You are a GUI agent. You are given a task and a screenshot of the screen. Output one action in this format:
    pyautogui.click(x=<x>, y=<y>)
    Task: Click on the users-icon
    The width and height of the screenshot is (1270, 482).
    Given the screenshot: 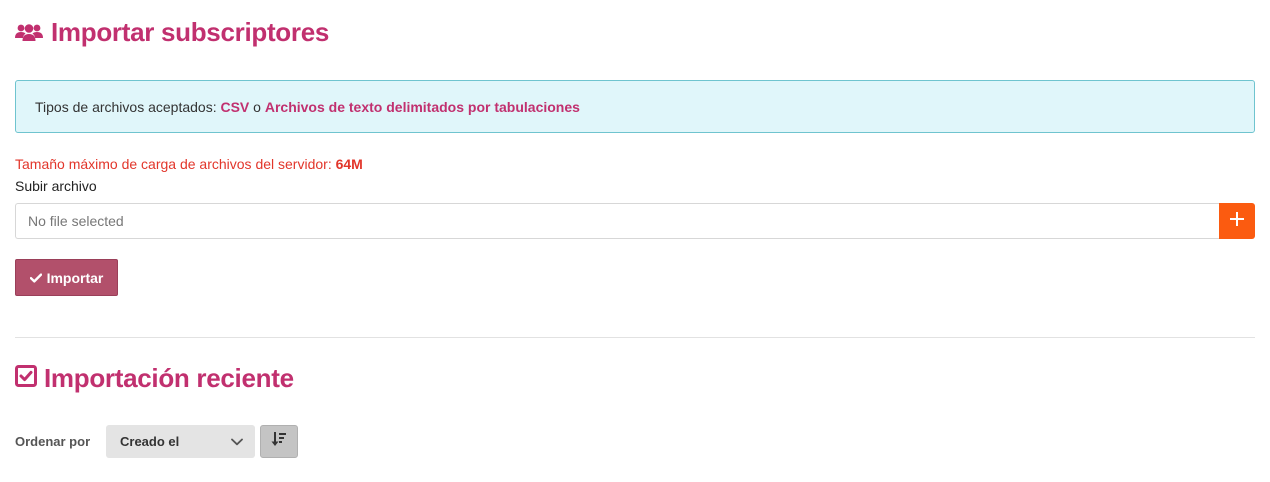 What is the action you would take?
    pyautogui.click(x=29, y=32)
    